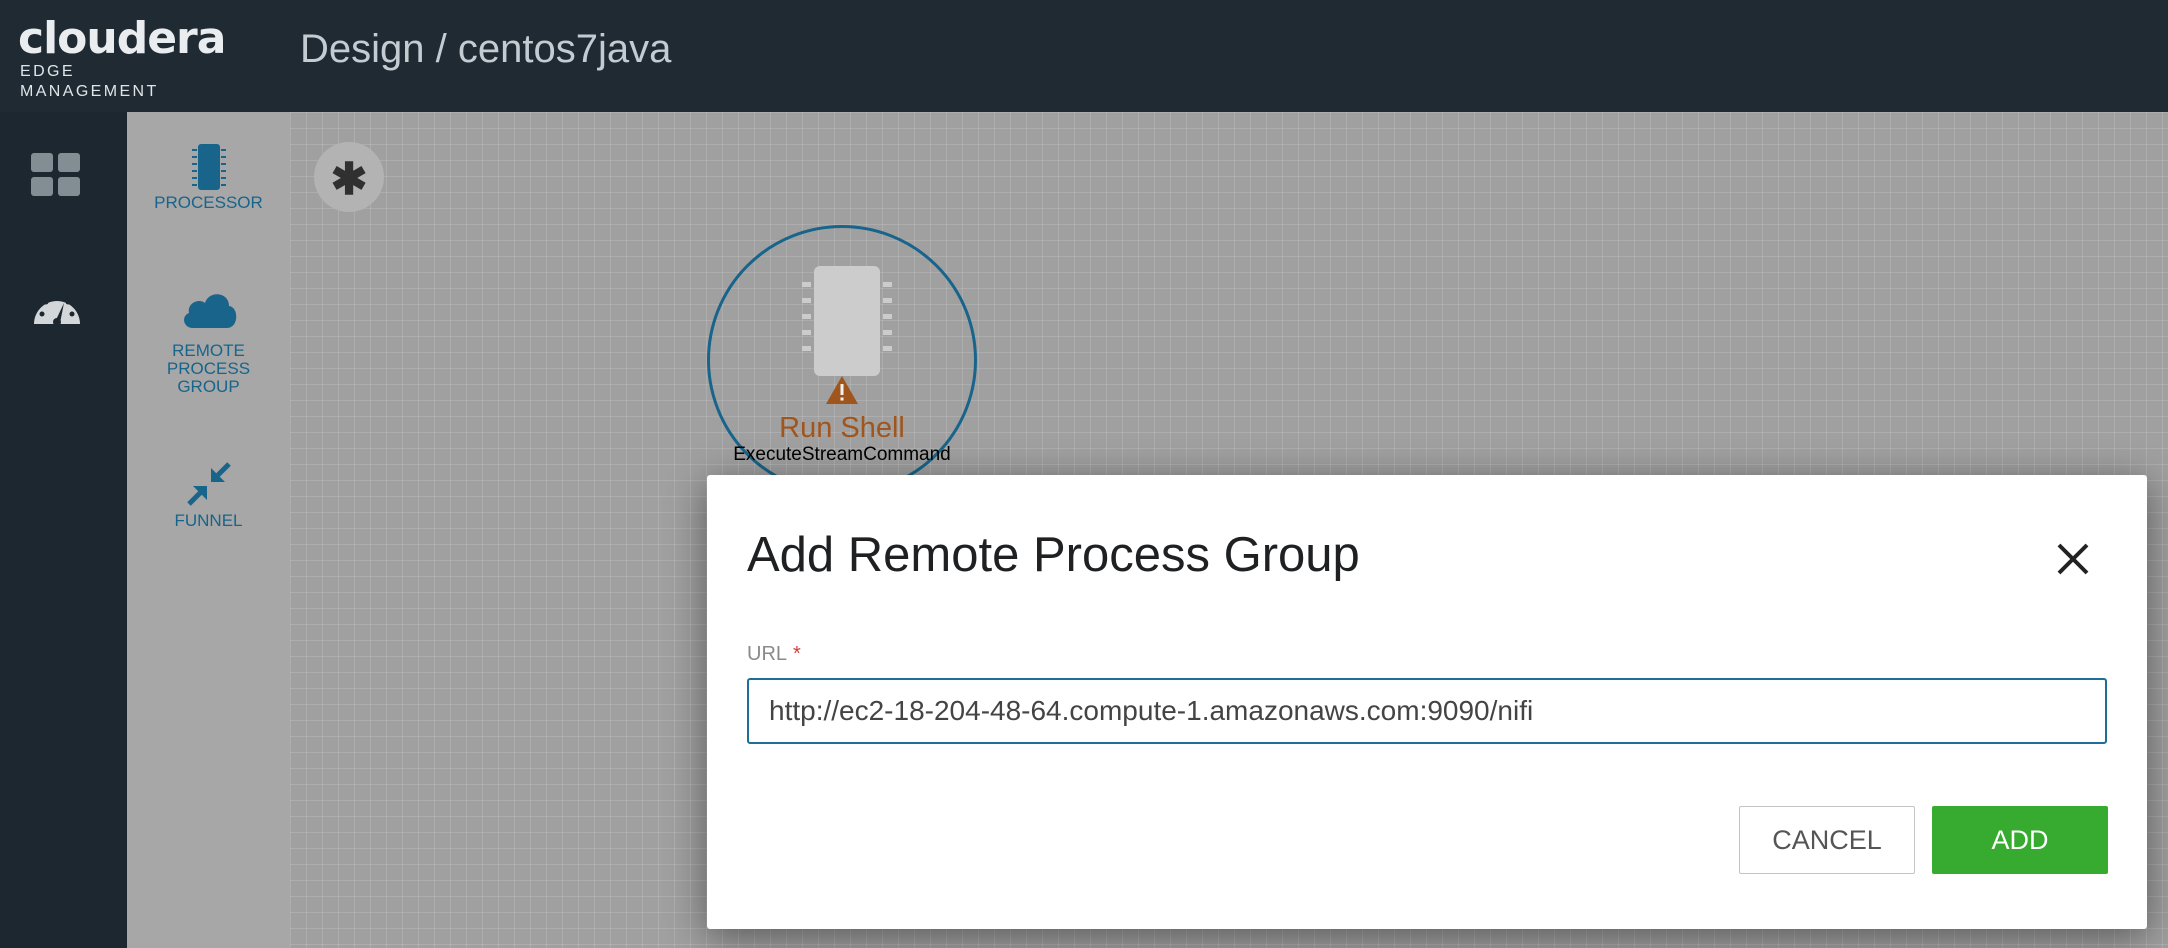 The height and width of the screenshot is (948, 2168). Describe the element at coordinates (767, 654) in the screenshot. I see `url-label-text: URL` at that location.